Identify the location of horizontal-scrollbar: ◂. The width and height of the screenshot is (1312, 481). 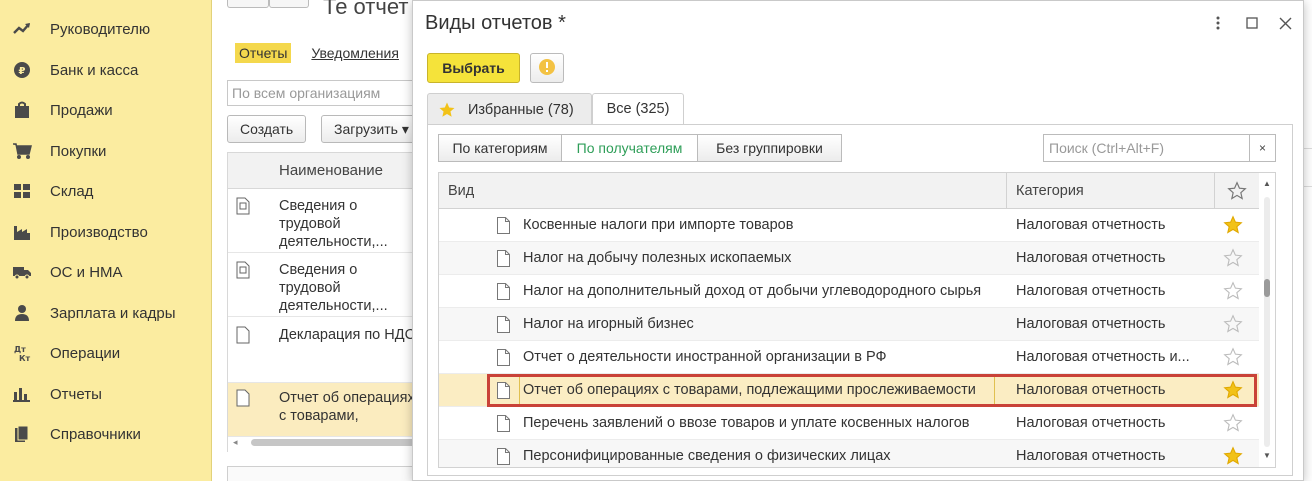
(320, 442).